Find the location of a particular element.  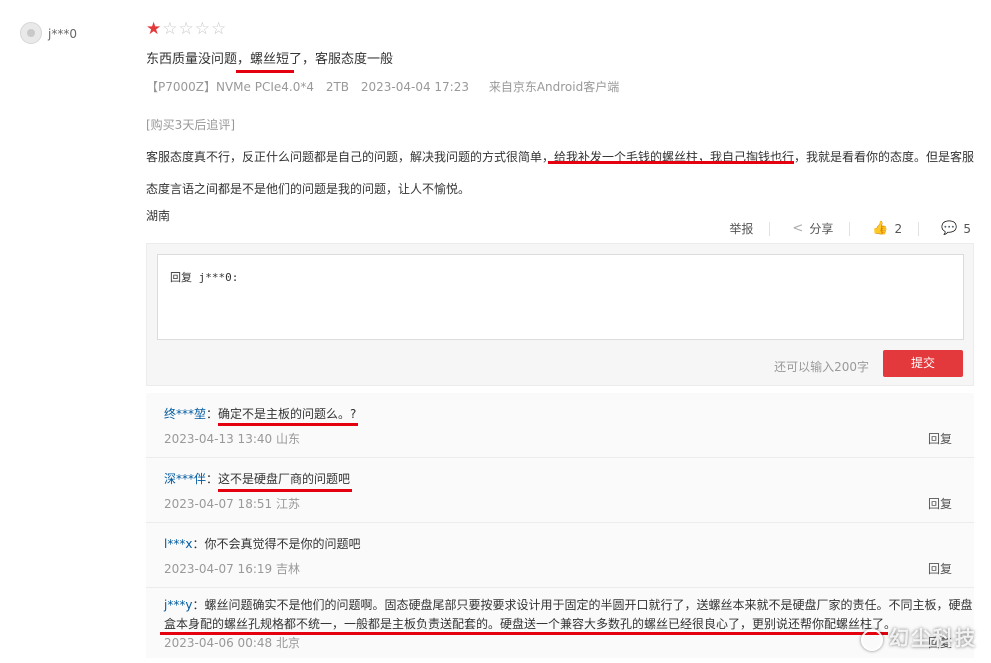

report-label: 举报 is located at coordinates (741, 229).